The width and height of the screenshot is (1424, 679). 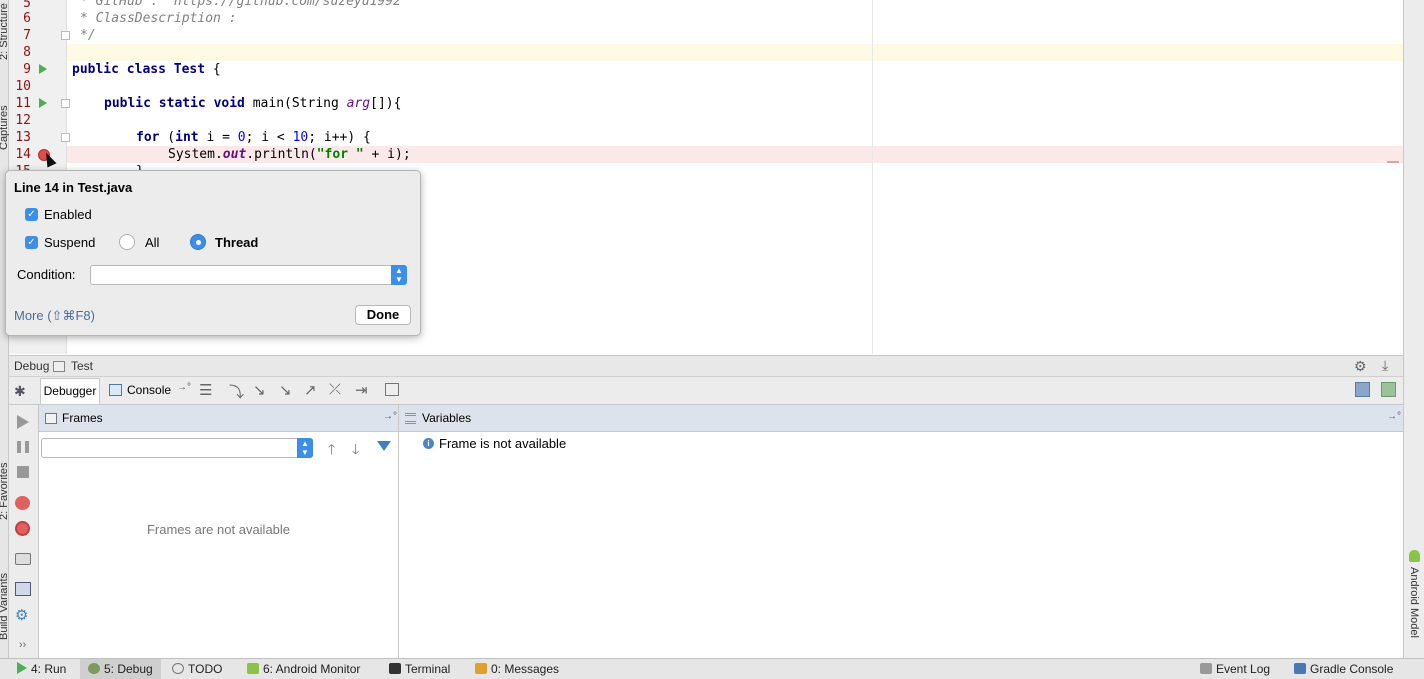 What do you see at coordinates (49, 669) in the screenshot?
I see `run-label: 4: Run` at bounding box center [49, 669].